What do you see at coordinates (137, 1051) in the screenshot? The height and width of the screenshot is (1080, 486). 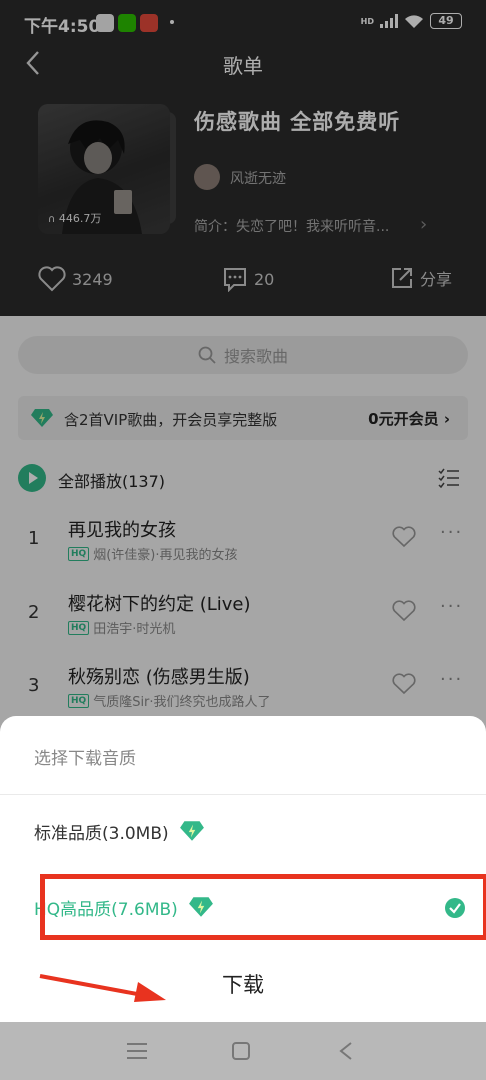 I see `menu-icon` at bounding box center [137, 1051].